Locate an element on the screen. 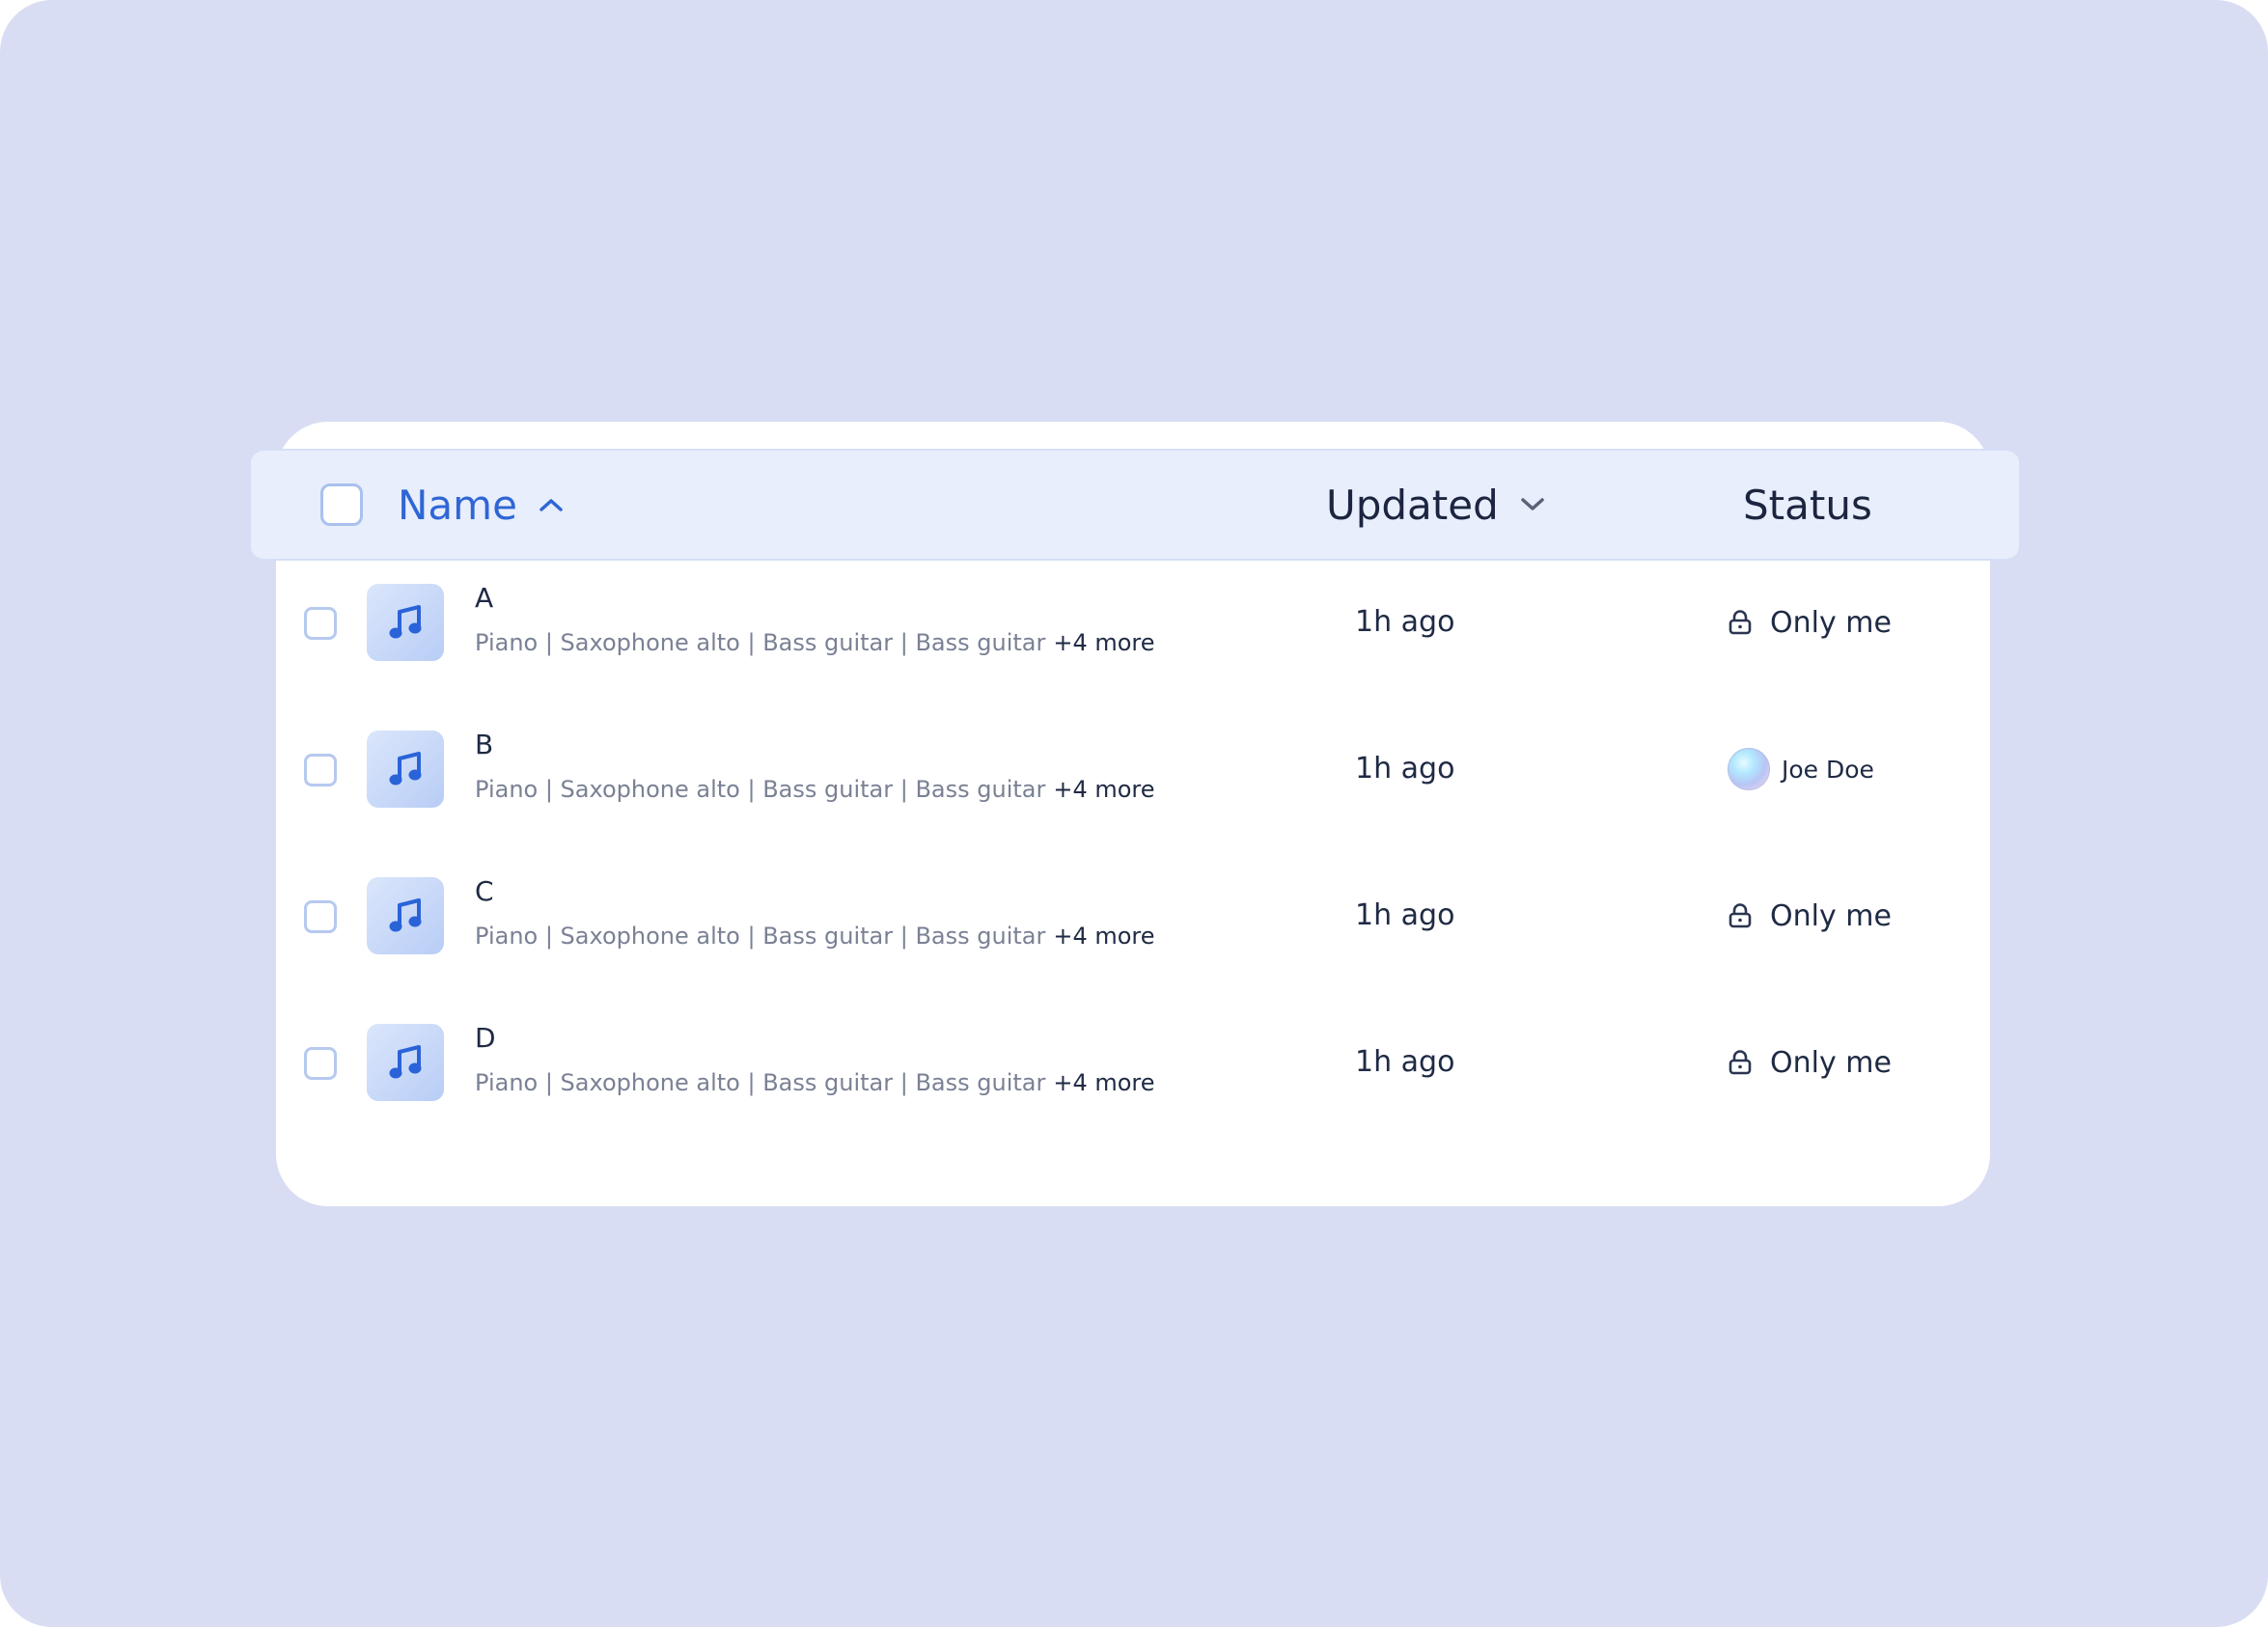  status-column-label: Status is located at coordinates (1807, 505).